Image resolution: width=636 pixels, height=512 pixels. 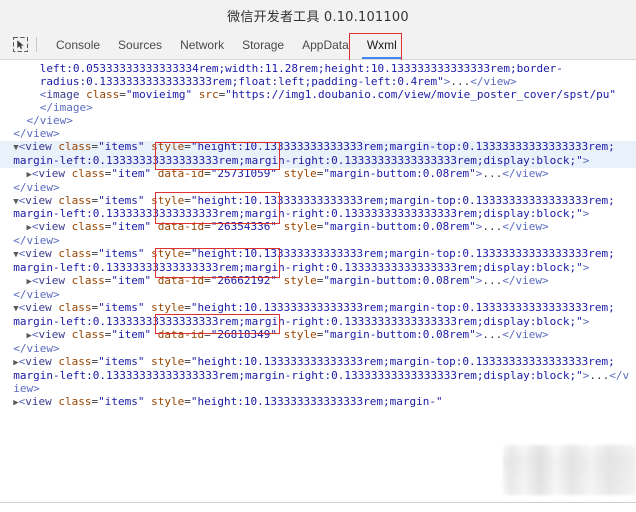 I want to click on tab-appdata: AppData, so click(x=325, y=44).